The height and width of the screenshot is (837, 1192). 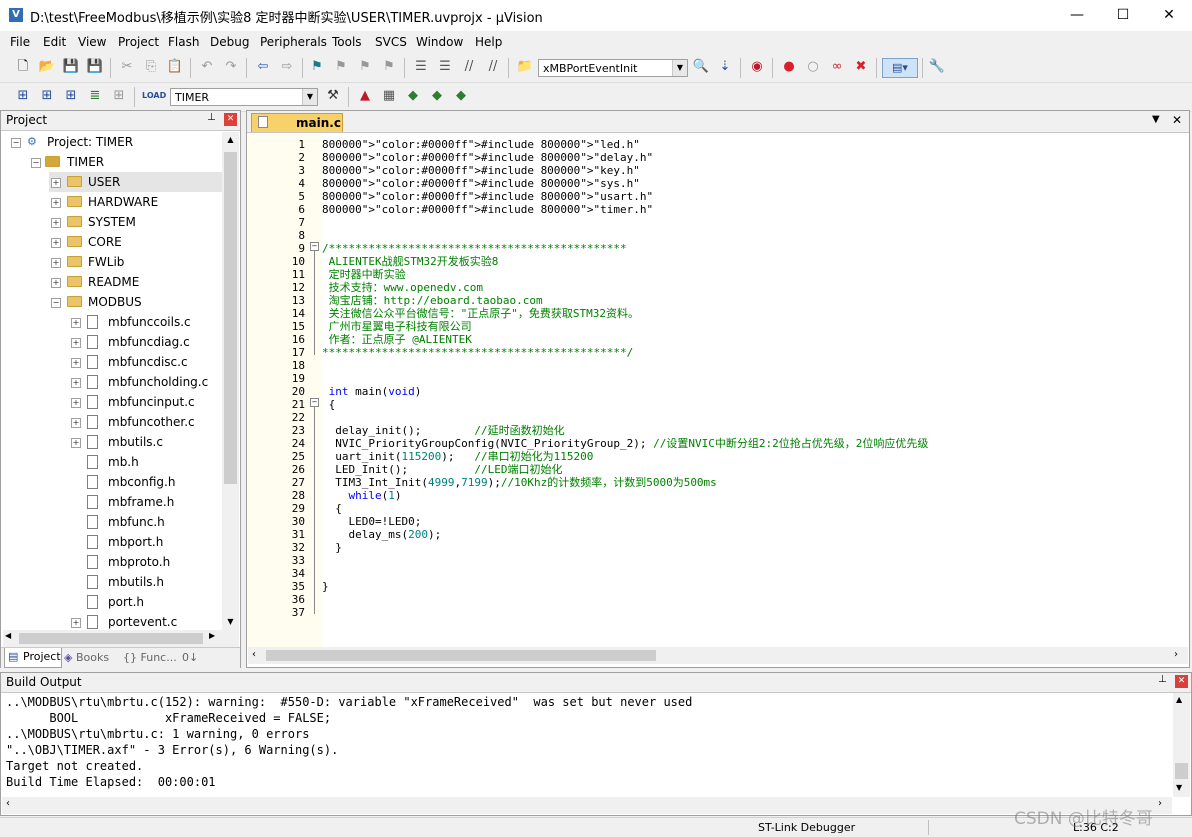 I want to click on menu-peripherals: Peripherals, so click(x=293, y=42).